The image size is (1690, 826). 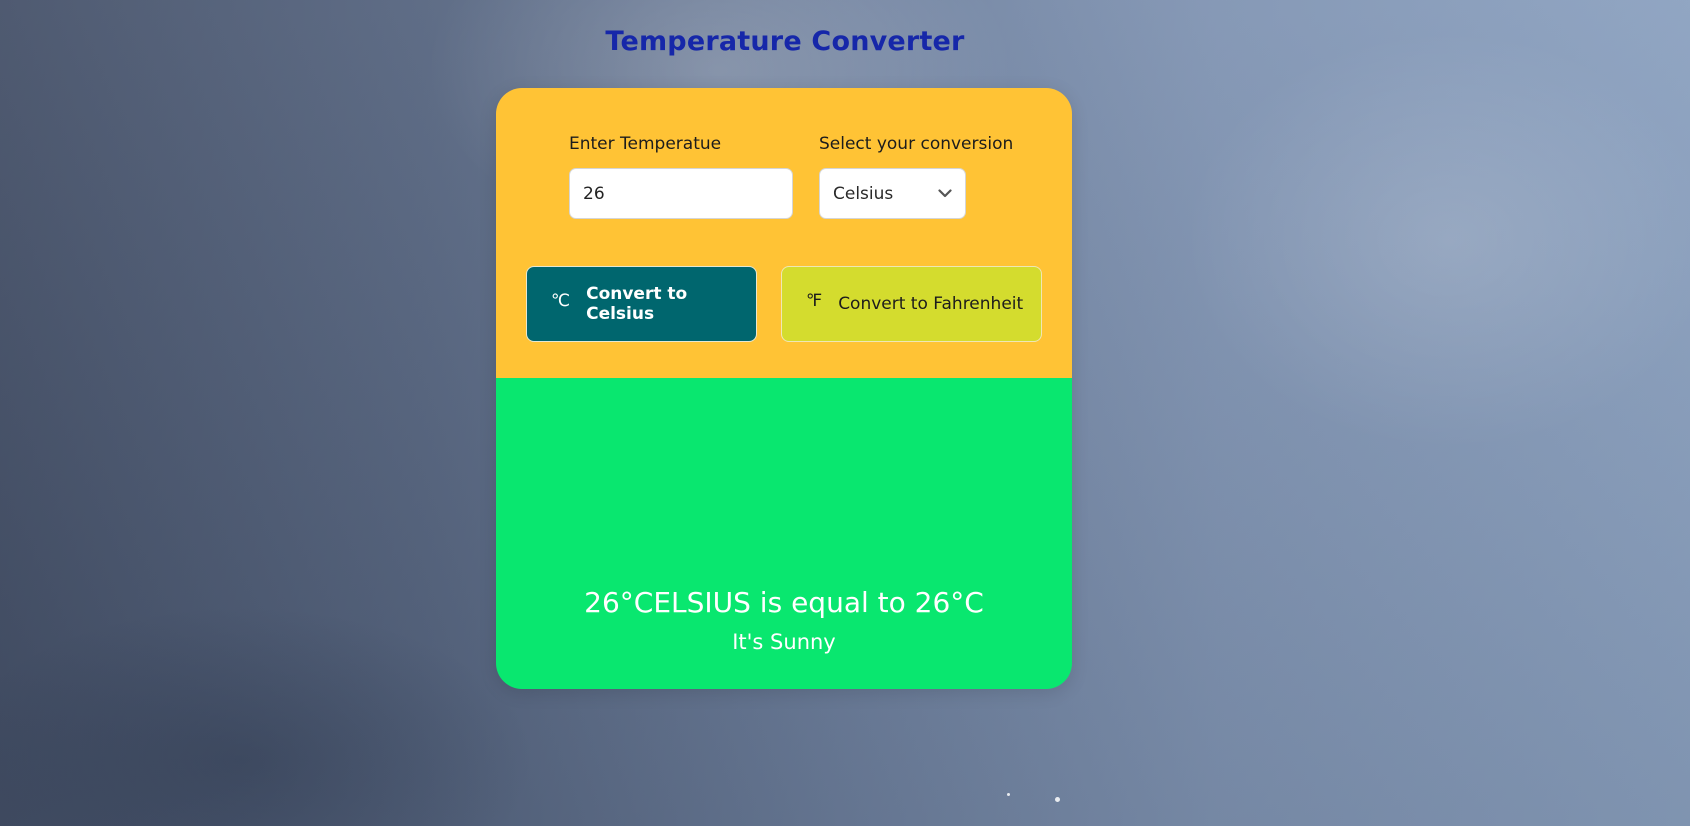 What do you see at coordinates (945, 194) in the screenshot?
I see `chevron-down-icon` at bounding box center [945, 194].